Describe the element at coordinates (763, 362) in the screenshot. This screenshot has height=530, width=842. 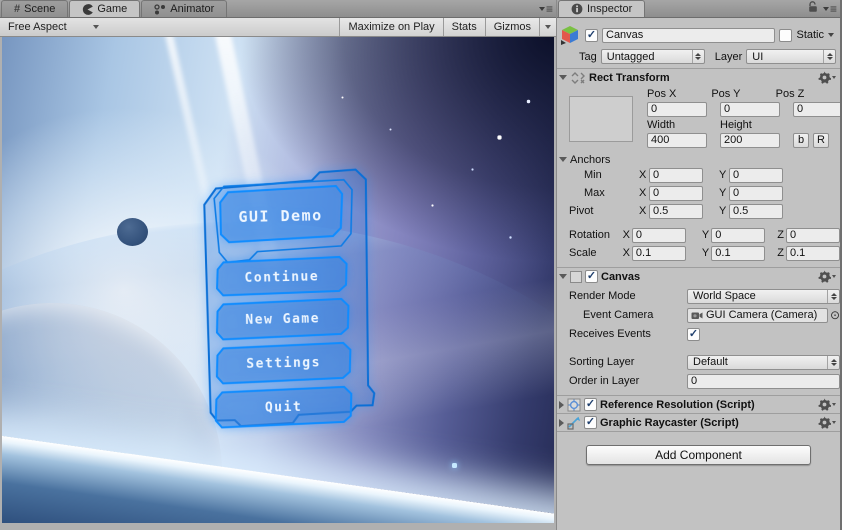
I see `sorting-layer-dropdown: Default` at that location.